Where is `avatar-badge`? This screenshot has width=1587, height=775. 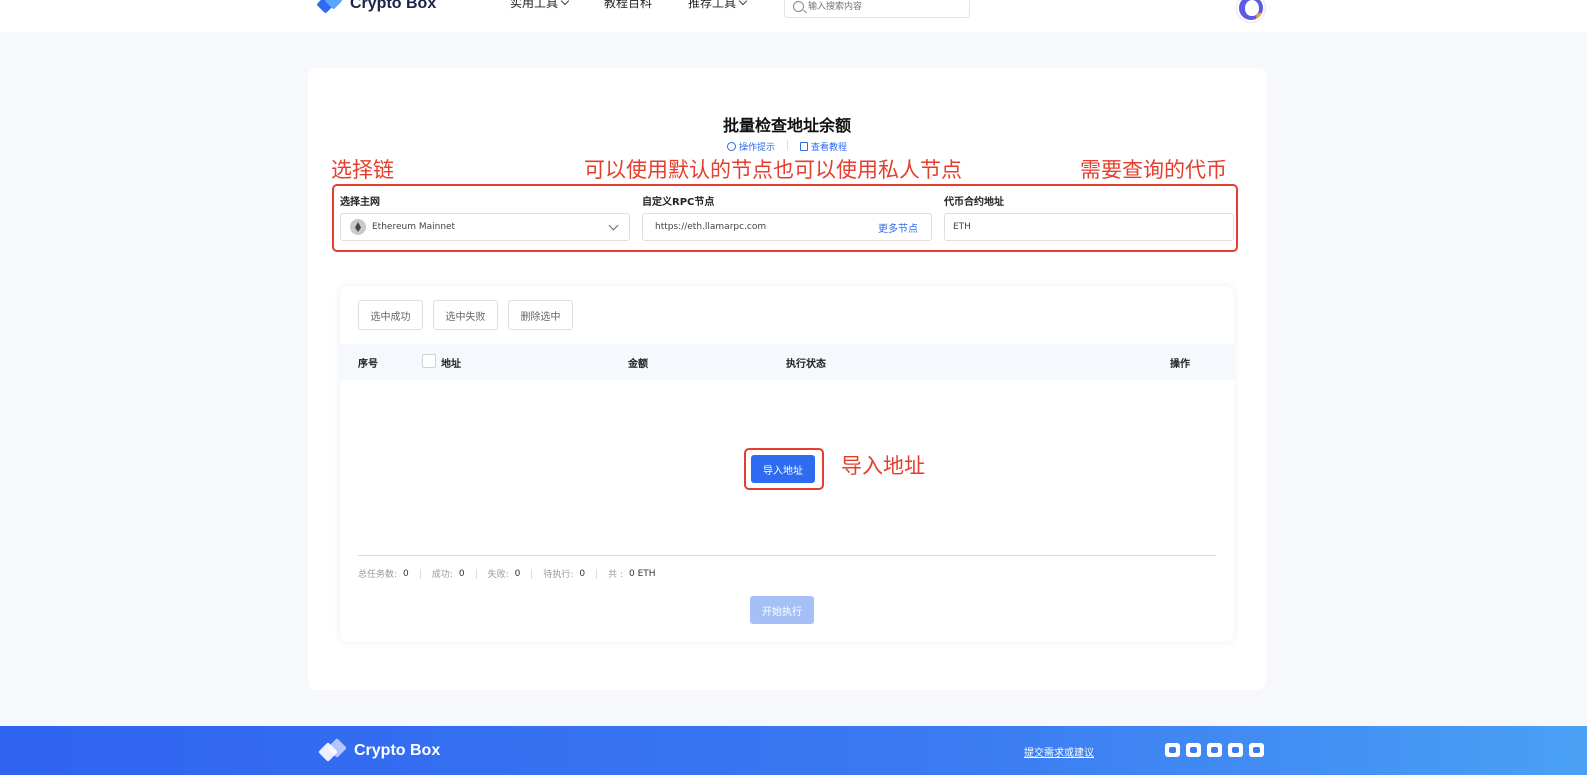 avatar-badge is located at coordinates (1259, 16).